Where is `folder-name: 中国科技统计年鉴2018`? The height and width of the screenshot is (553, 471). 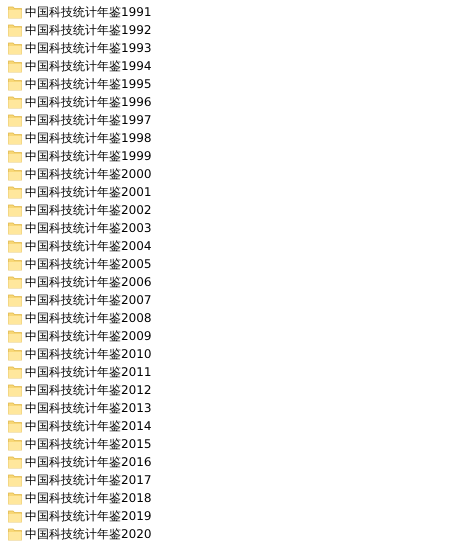 folder-name: 中国科技统计年鉴2018 is located at coordinates (88, 498).